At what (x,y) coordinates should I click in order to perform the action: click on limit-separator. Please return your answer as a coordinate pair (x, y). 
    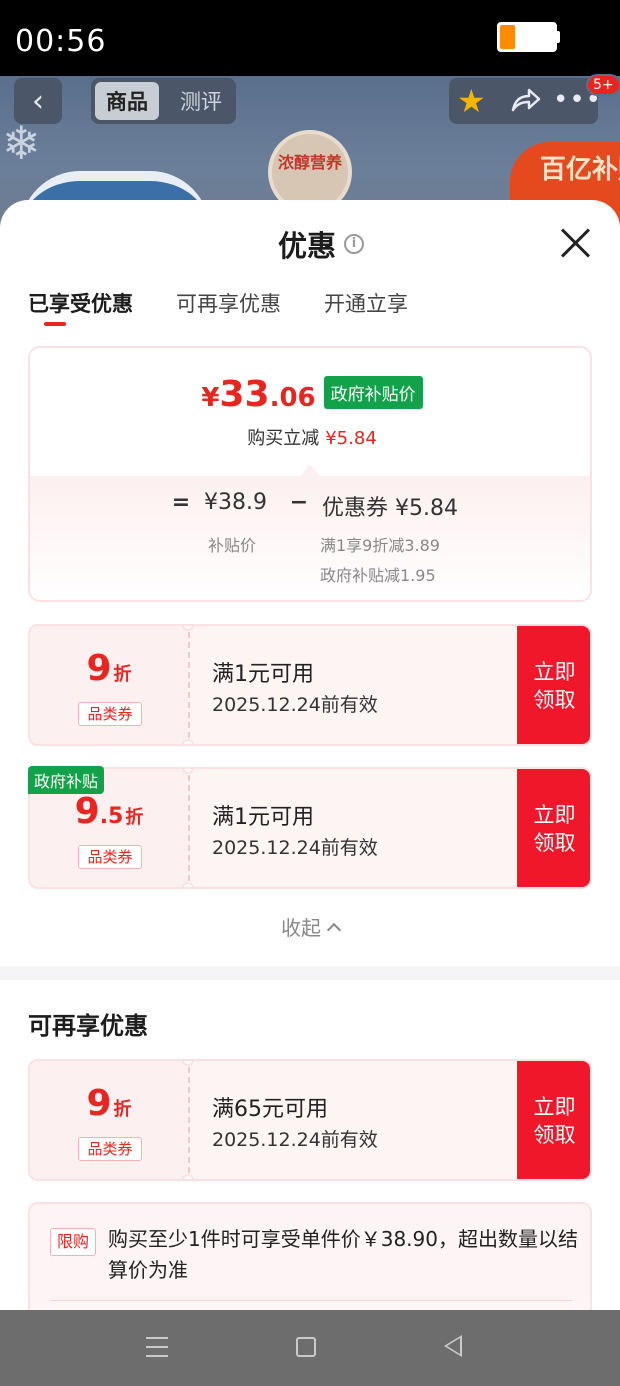
    Looking at the image, I should click on (311, 1300).